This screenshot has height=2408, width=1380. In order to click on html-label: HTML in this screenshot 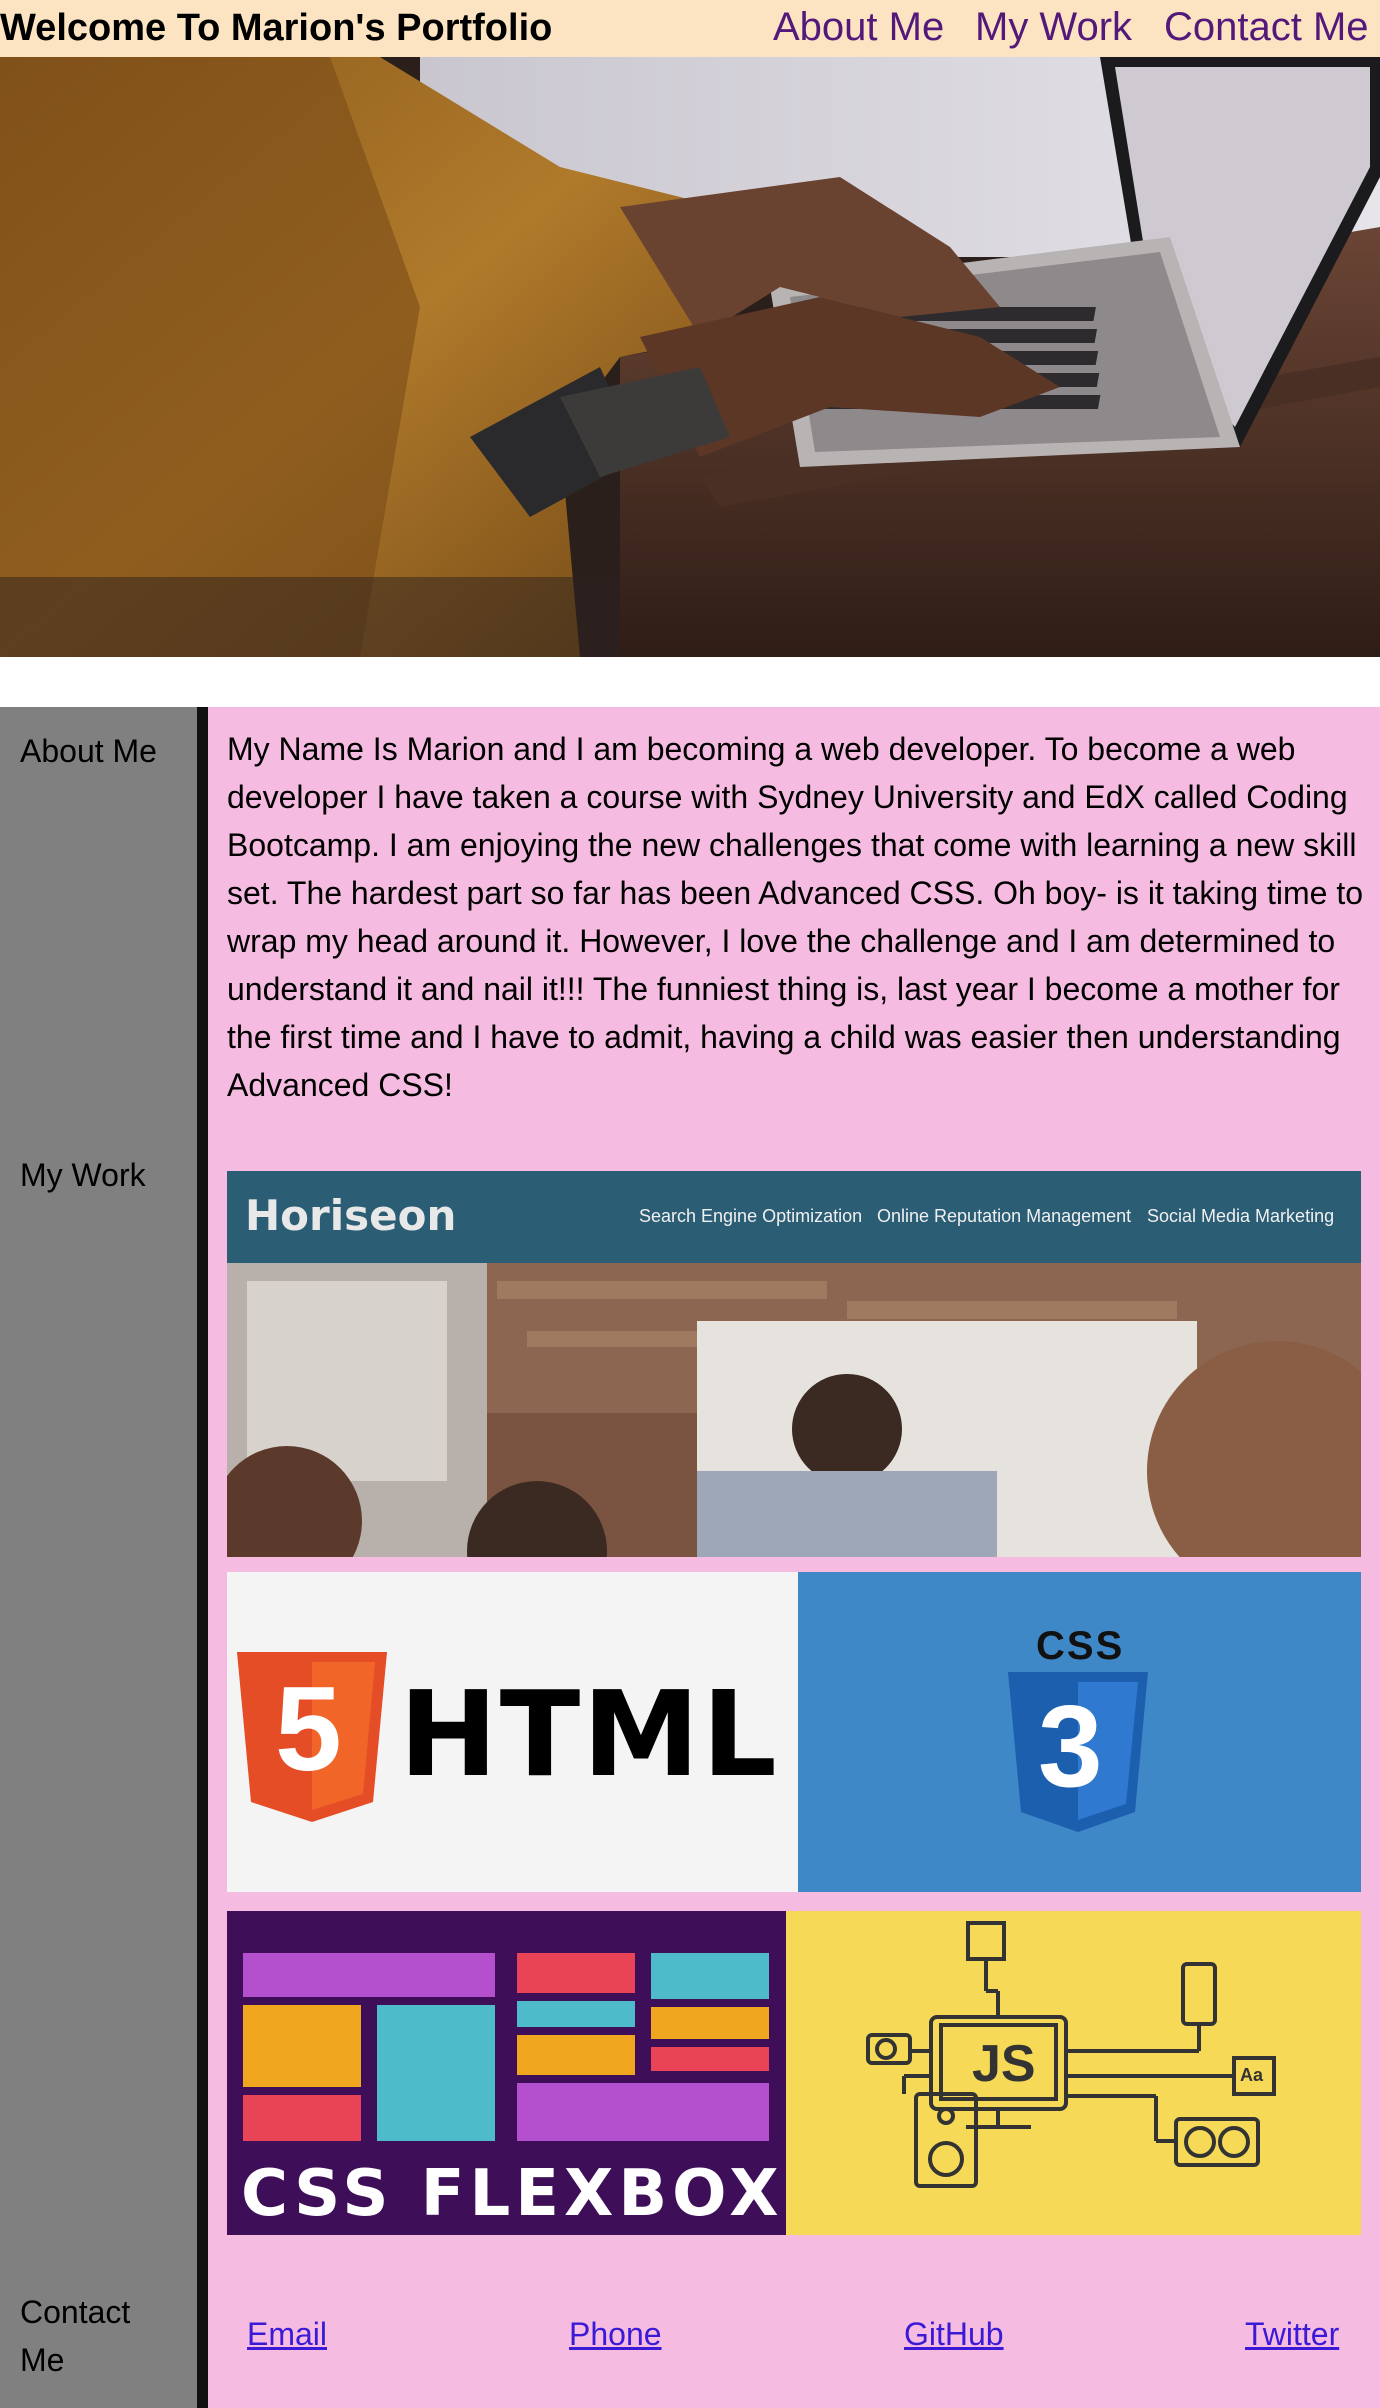, I will do `click(589, 1734)`.